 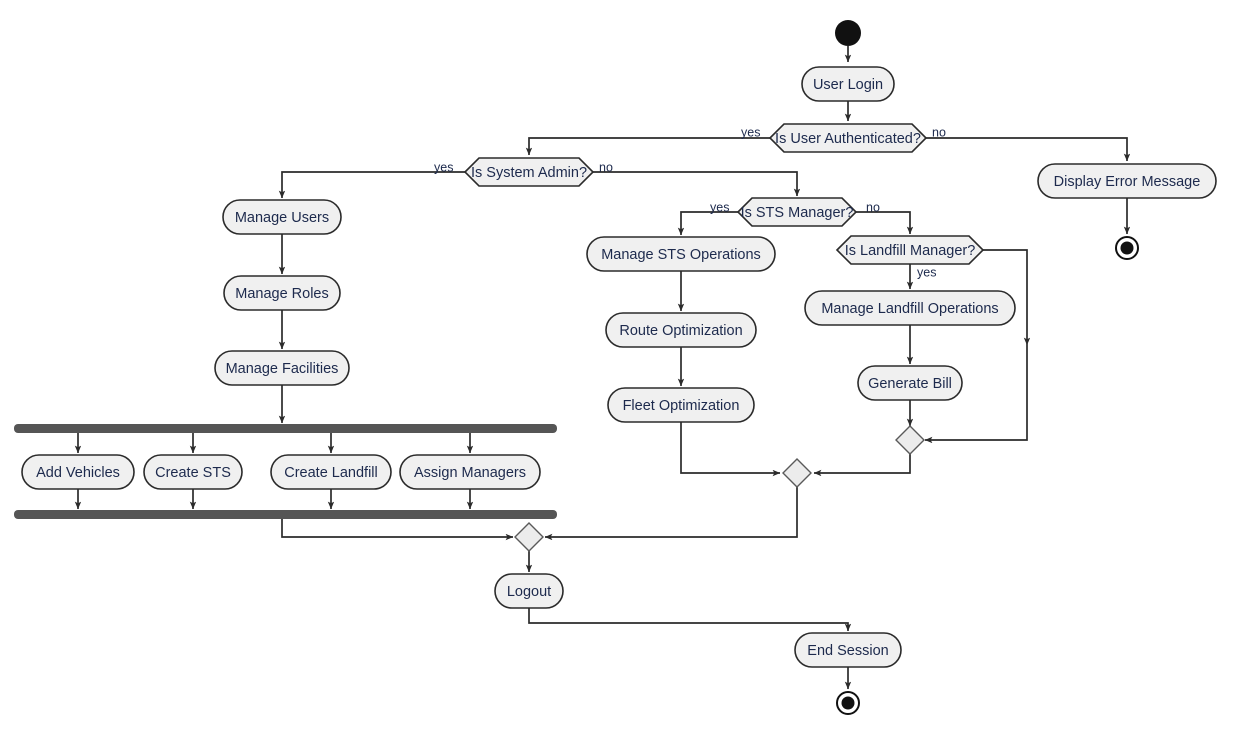 I want to click on activity-label: Create STS, so click(x=193, y=473).